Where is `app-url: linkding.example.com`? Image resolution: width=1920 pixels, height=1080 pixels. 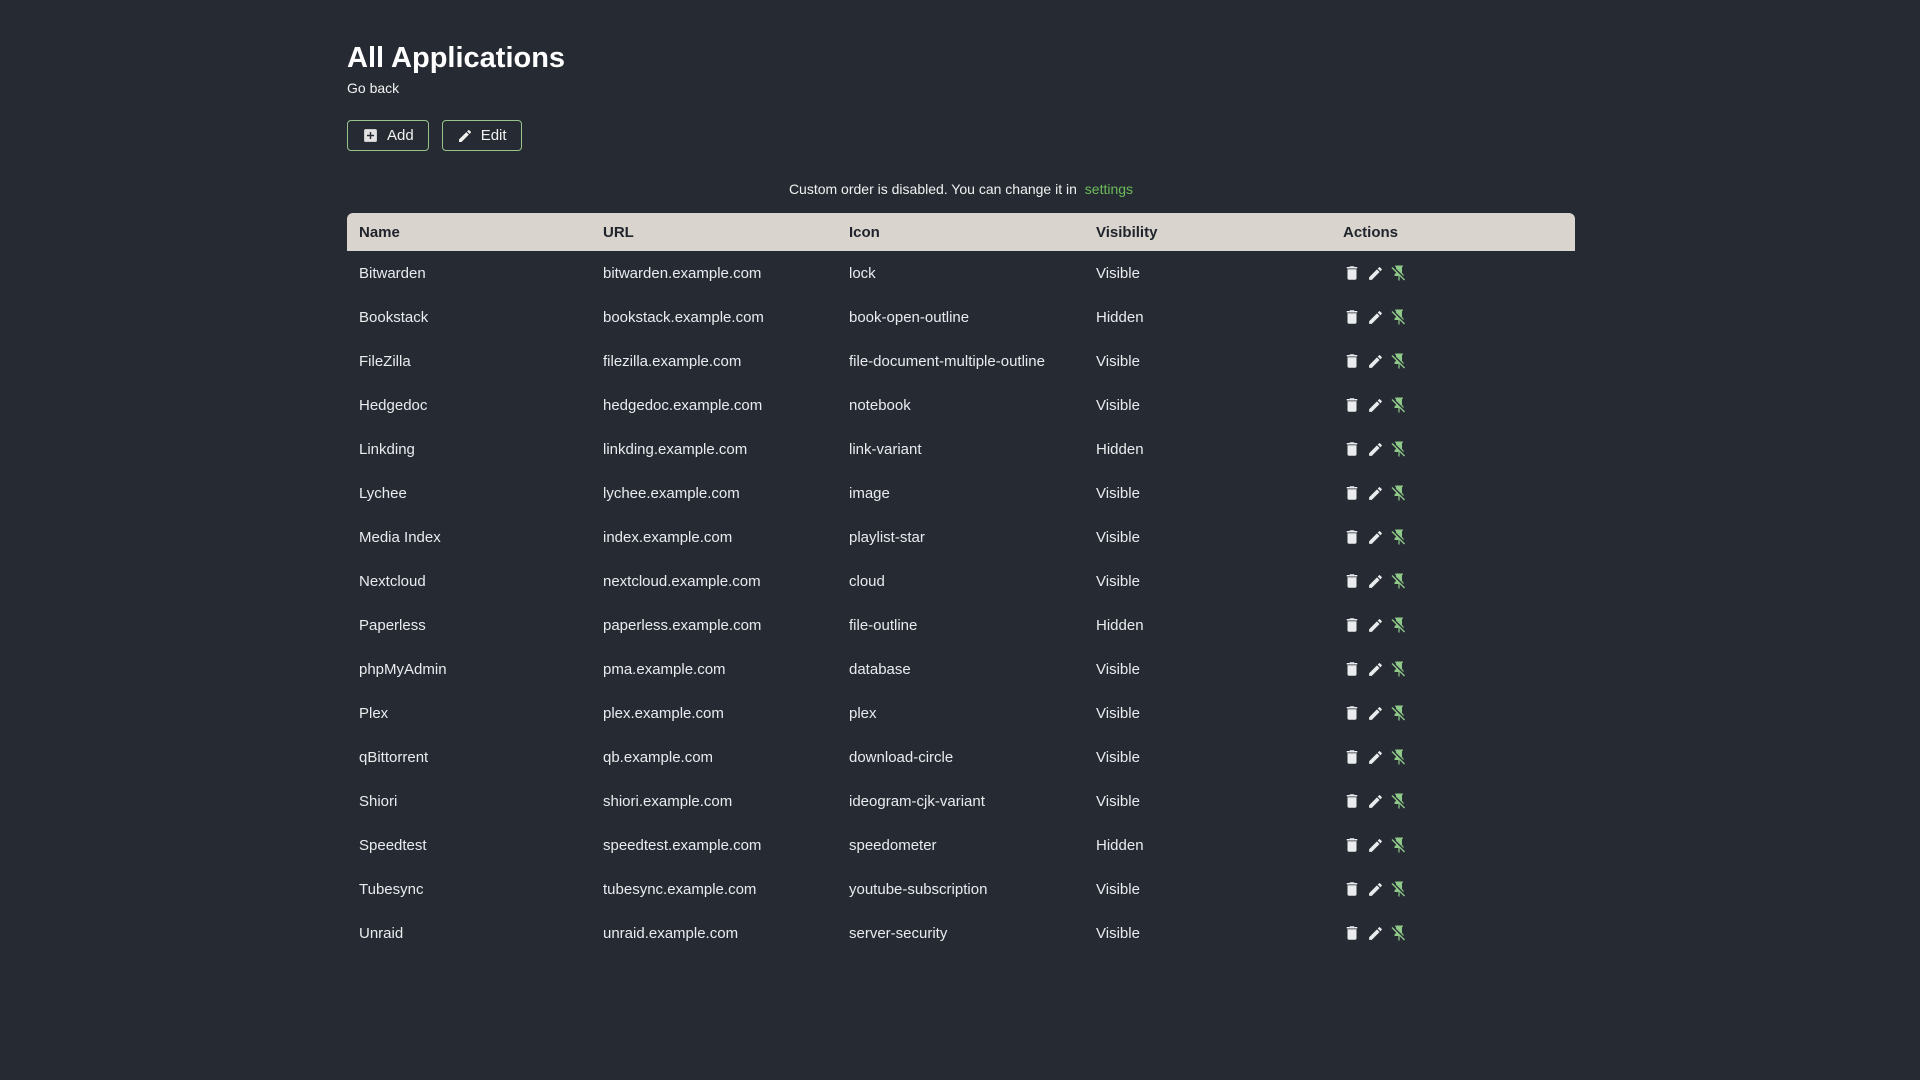 app-url: linkding.example.com is located at coordinates (675, 449).